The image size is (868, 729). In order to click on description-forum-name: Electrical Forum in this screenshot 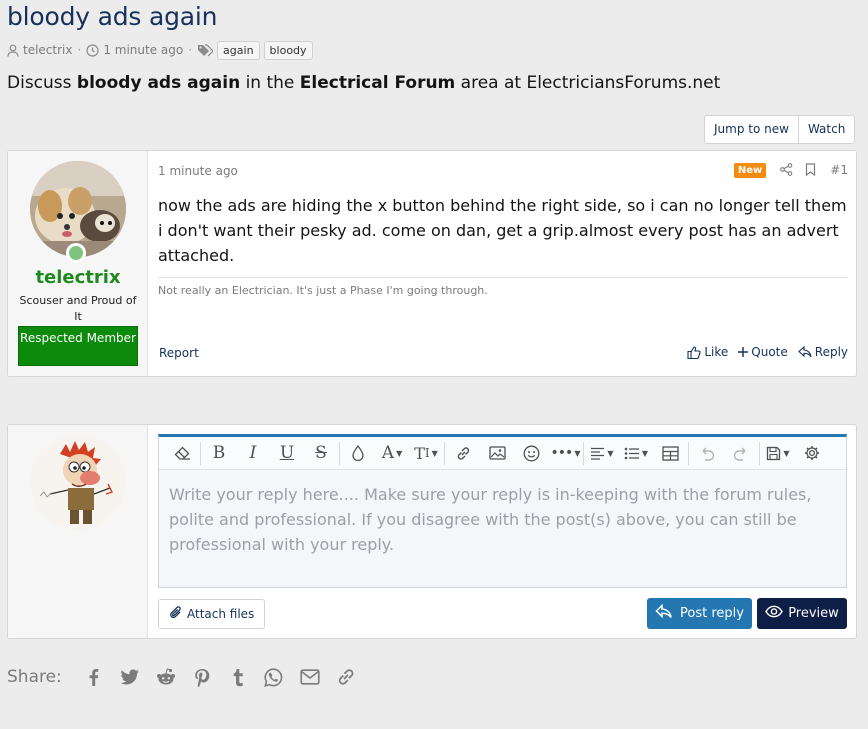, I will do `click(377, 83)`.